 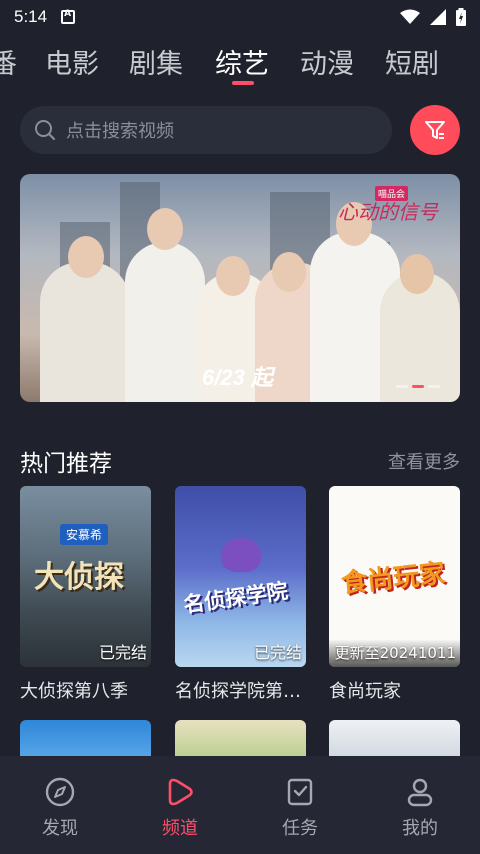 I want to click on section-title: 热门推荐, so click(x=66, y=464).